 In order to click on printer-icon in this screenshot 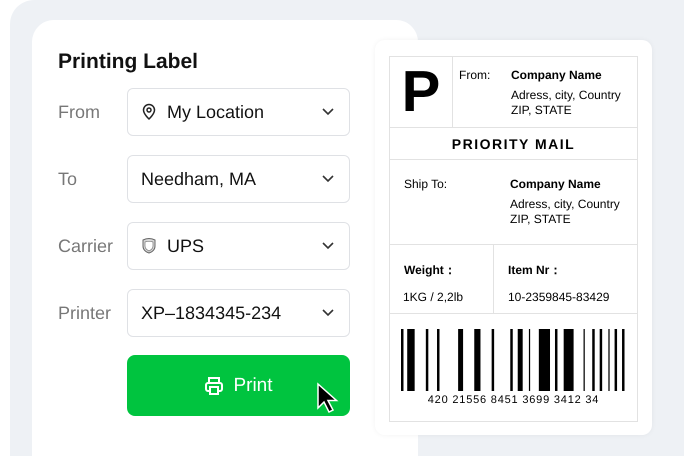, I will do `click(214, 386)`.